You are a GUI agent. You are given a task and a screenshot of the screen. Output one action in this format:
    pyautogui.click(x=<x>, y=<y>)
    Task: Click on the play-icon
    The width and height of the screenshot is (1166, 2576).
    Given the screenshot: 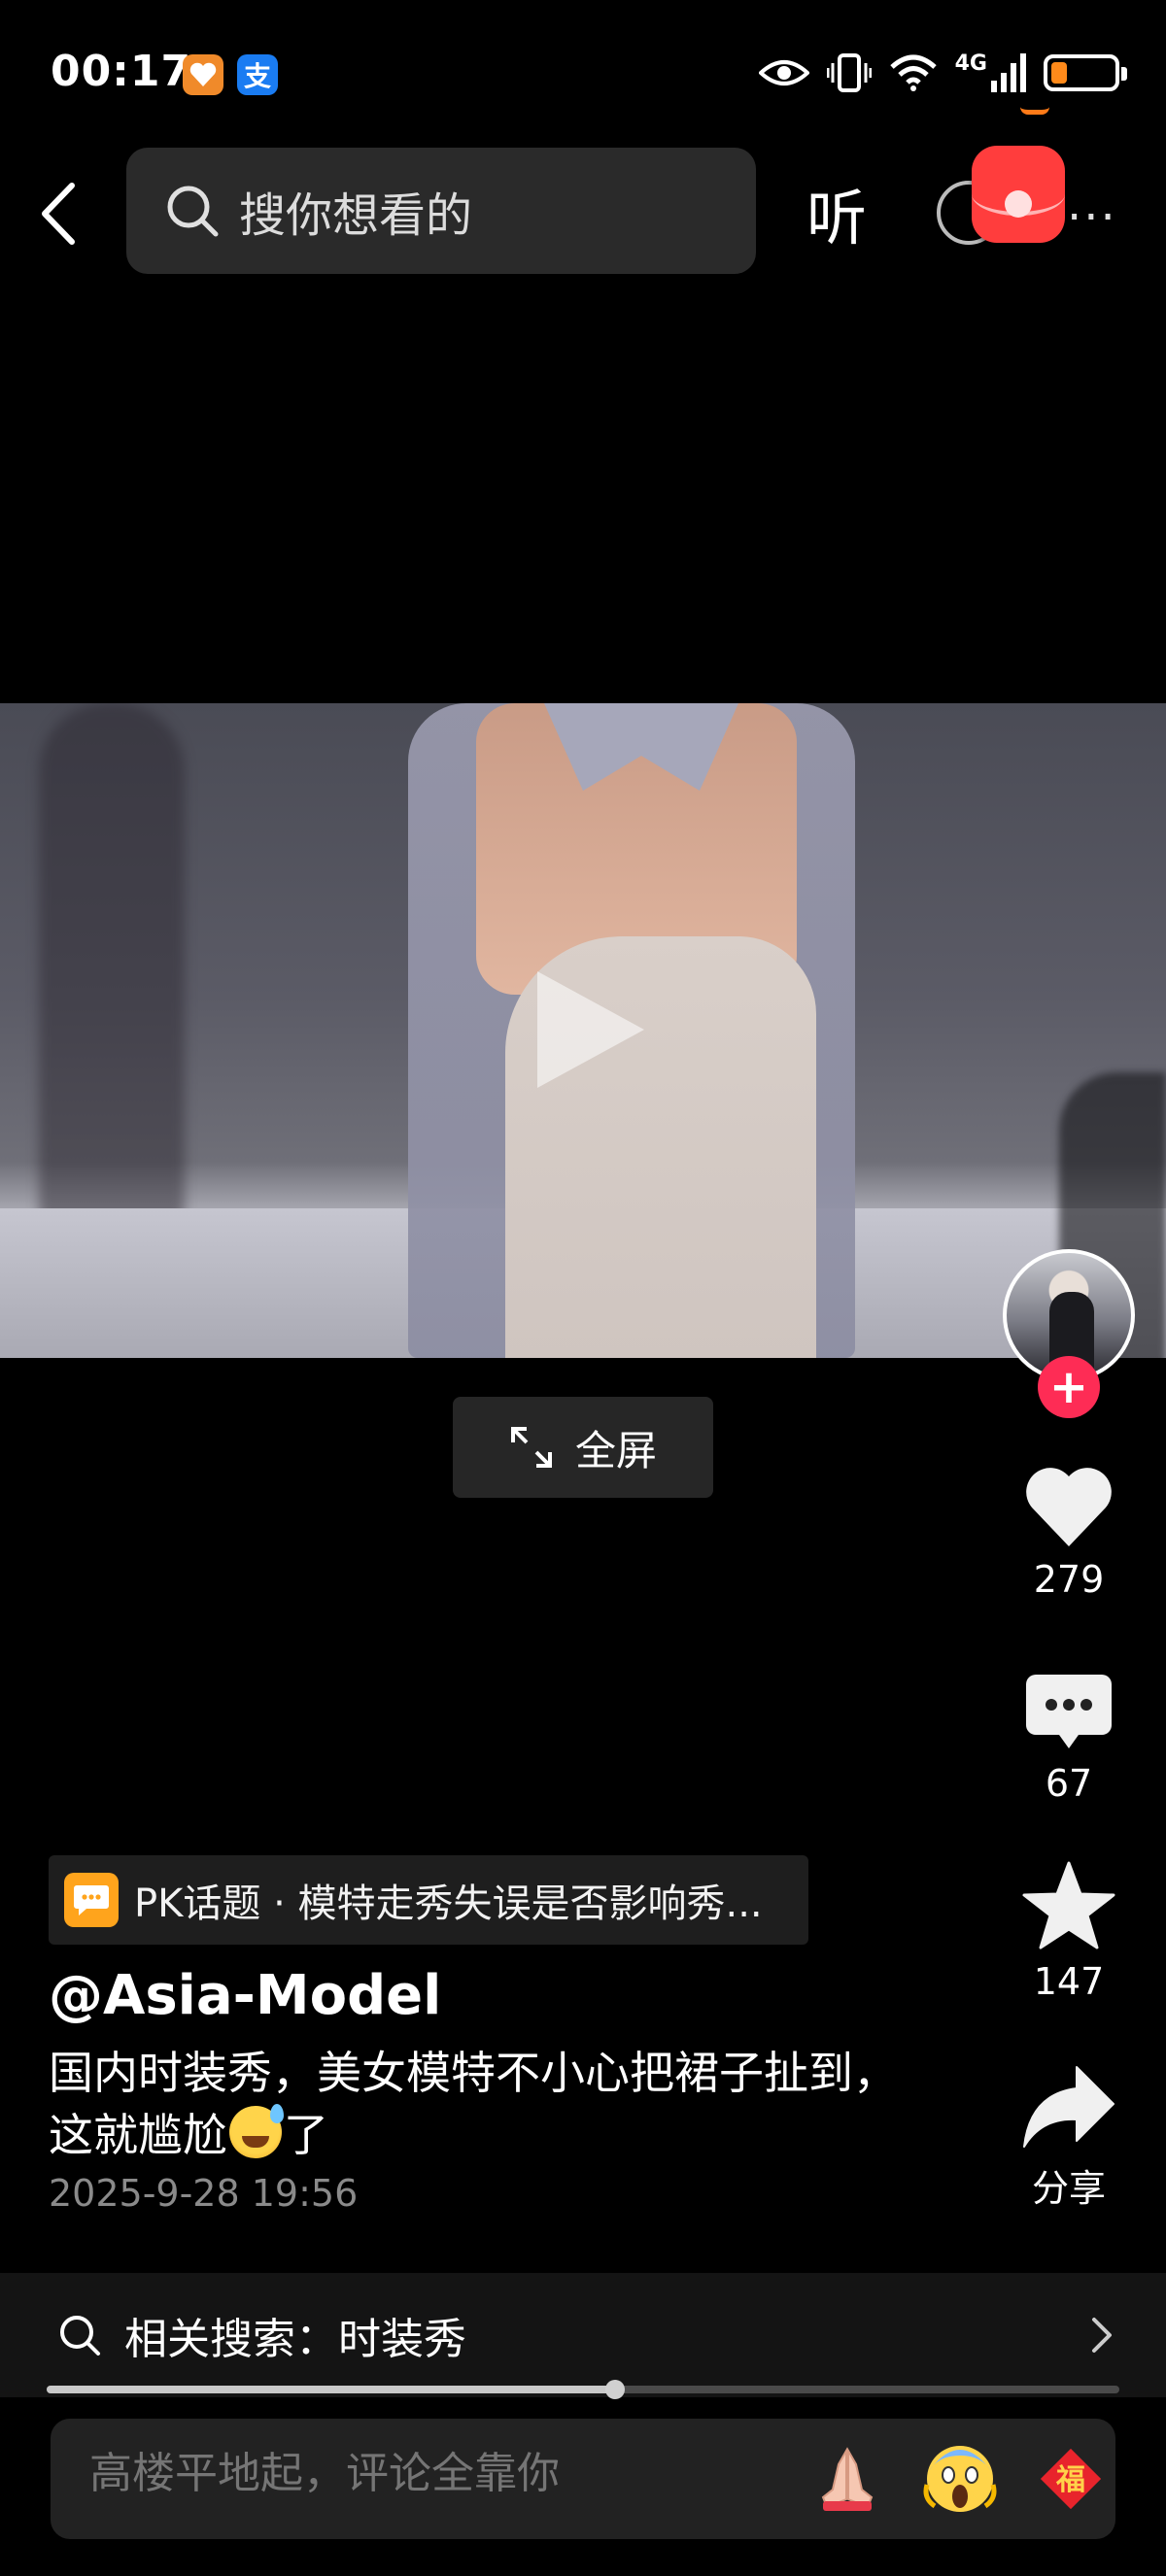 What is the action you would take?
    pyautogui.click(x=590, y=1029)
    